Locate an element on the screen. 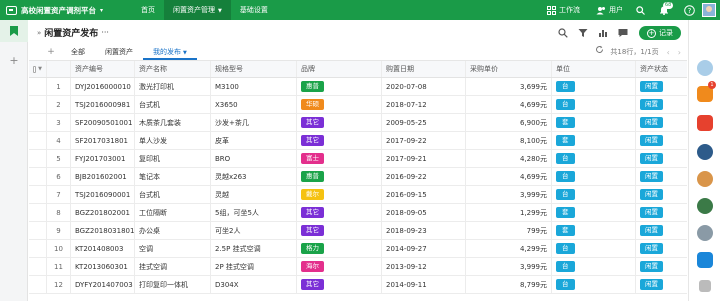  search-button is located at coordinates (642, 10).